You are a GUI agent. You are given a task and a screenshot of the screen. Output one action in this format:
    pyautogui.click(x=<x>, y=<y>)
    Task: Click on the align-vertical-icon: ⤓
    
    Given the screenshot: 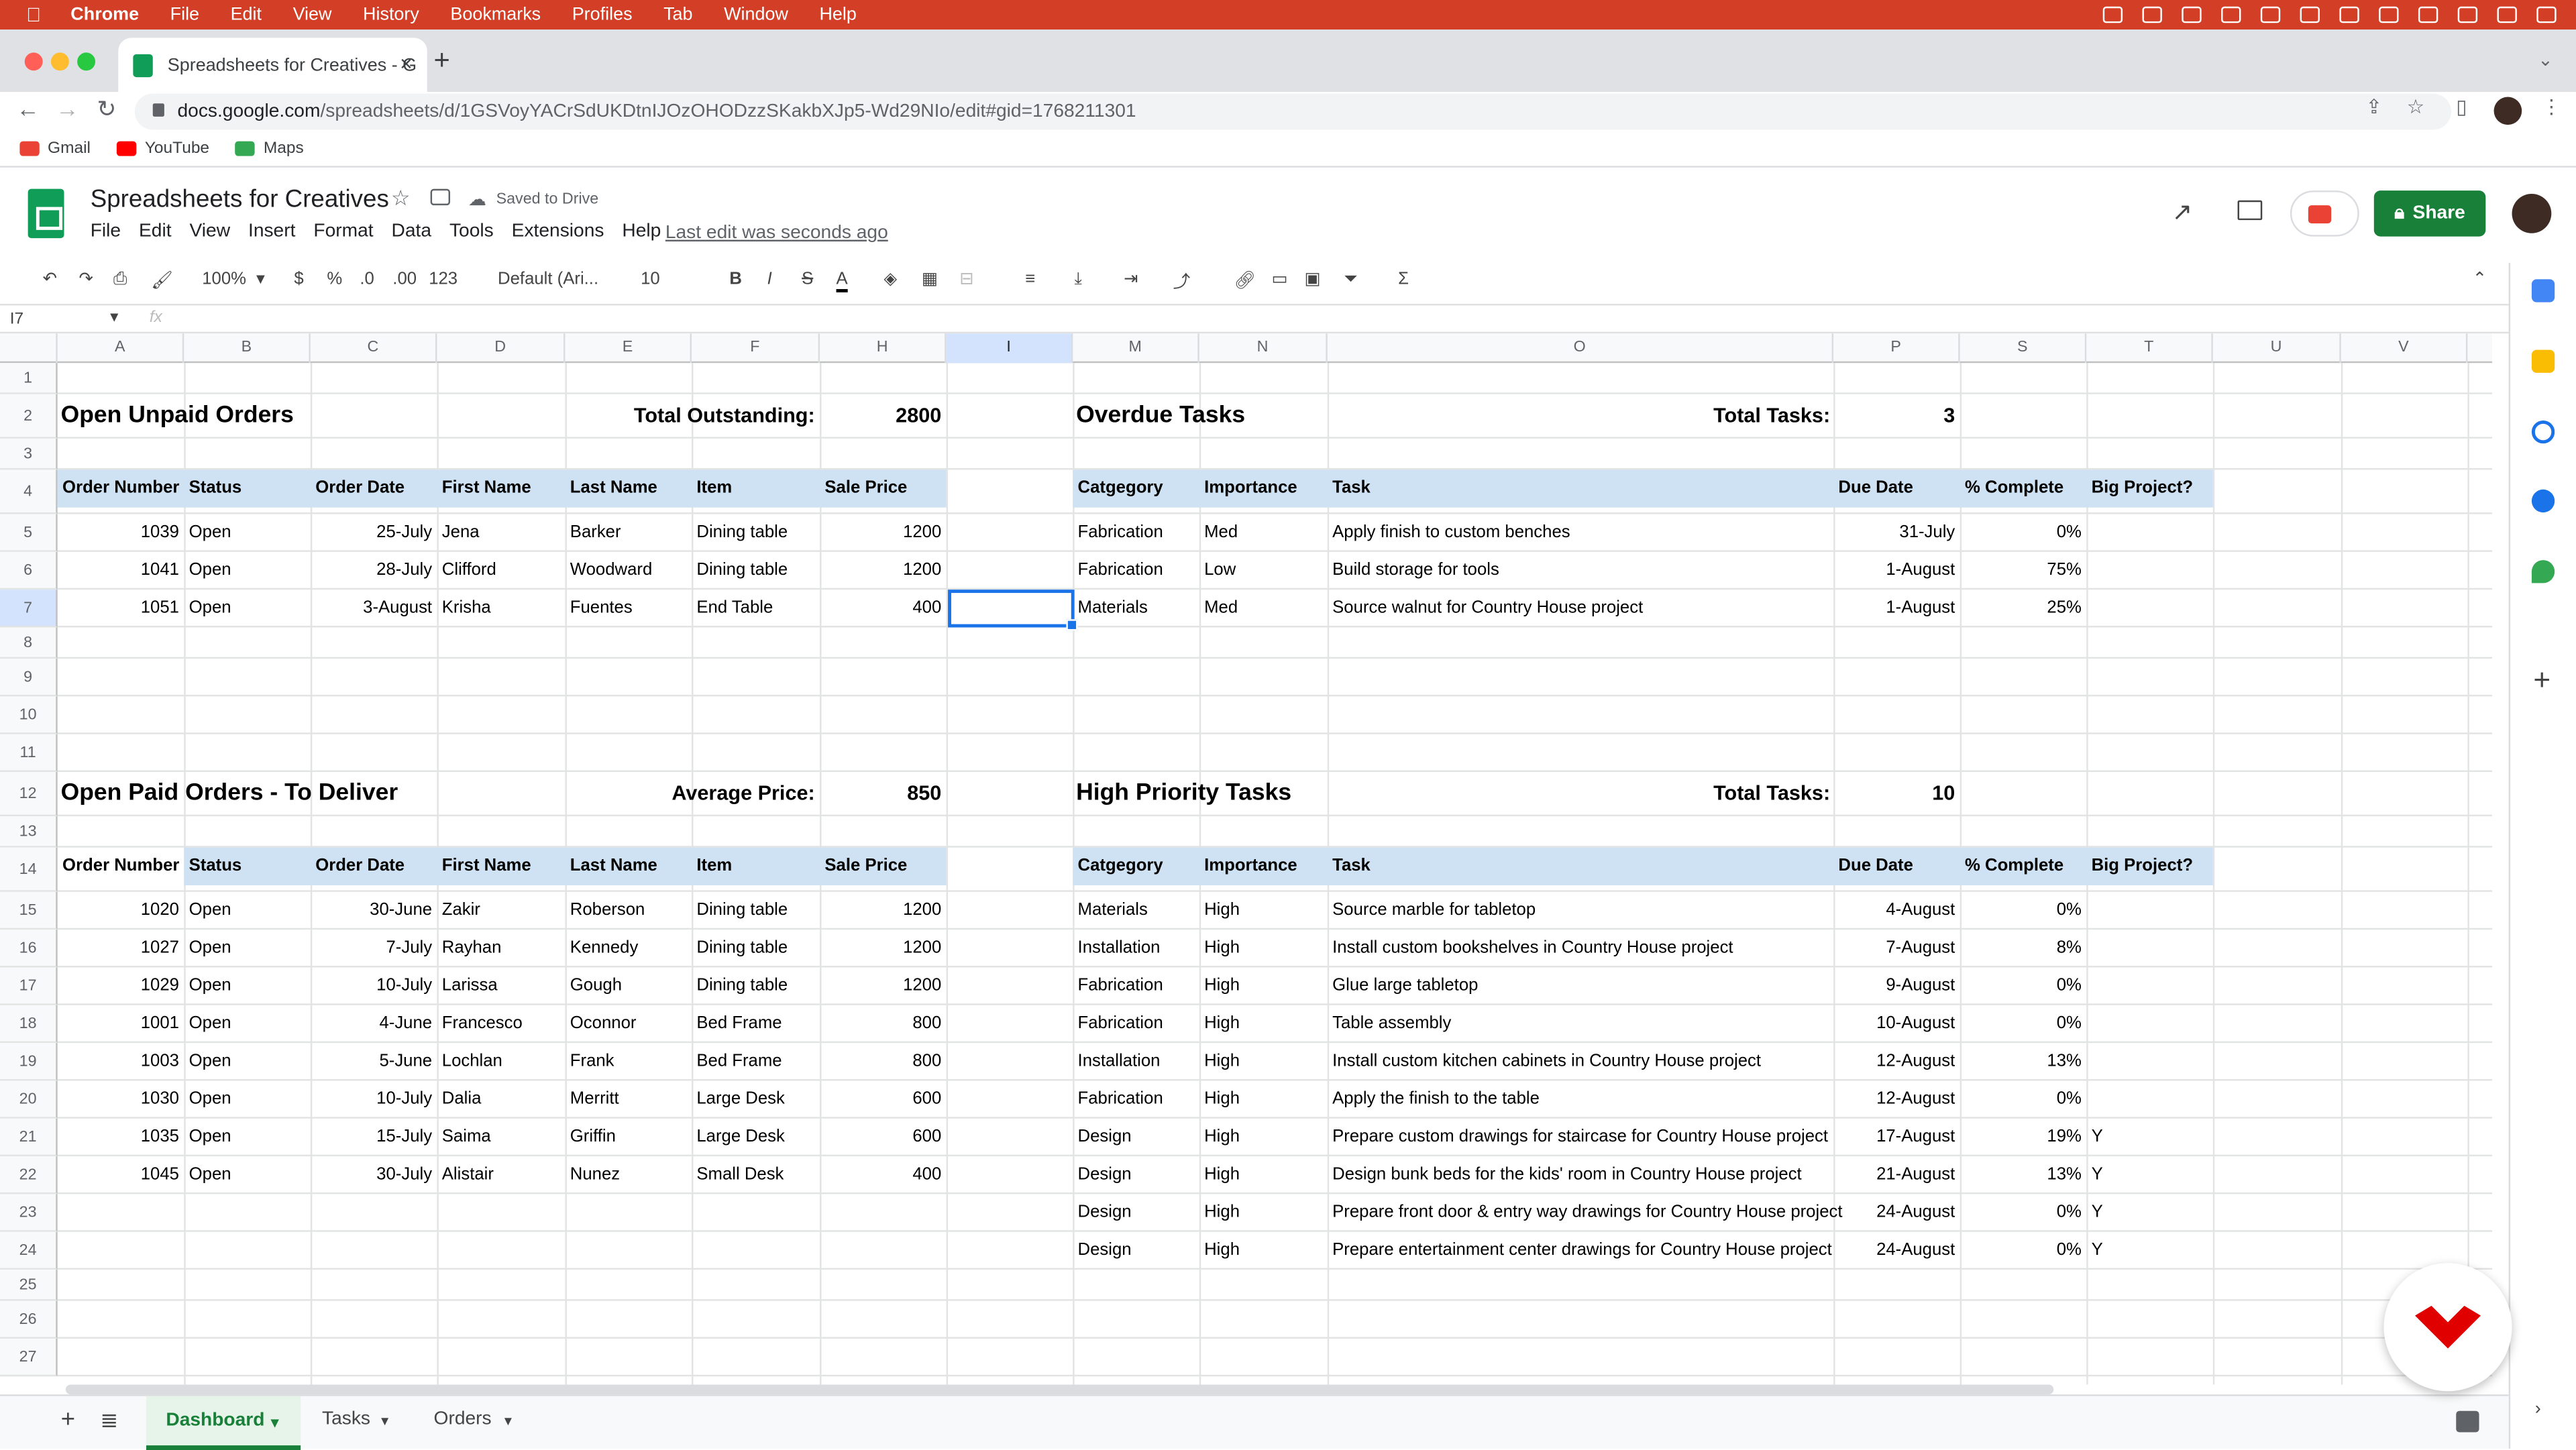 What is the action you would take?
    pyautogui.click(x=1078, y=280)
    